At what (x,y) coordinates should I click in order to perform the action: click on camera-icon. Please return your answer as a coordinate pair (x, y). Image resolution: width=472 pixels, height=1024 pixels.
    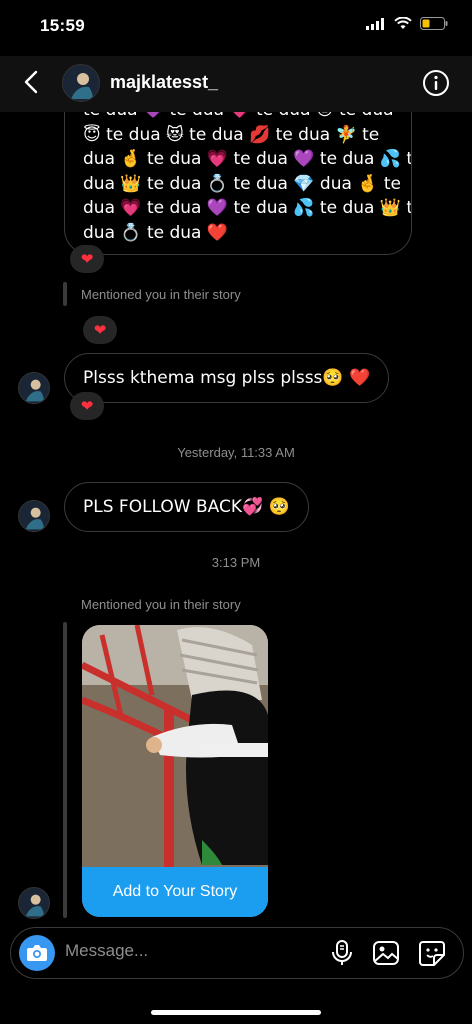
    Looking at the image, I should click on (37, 953).